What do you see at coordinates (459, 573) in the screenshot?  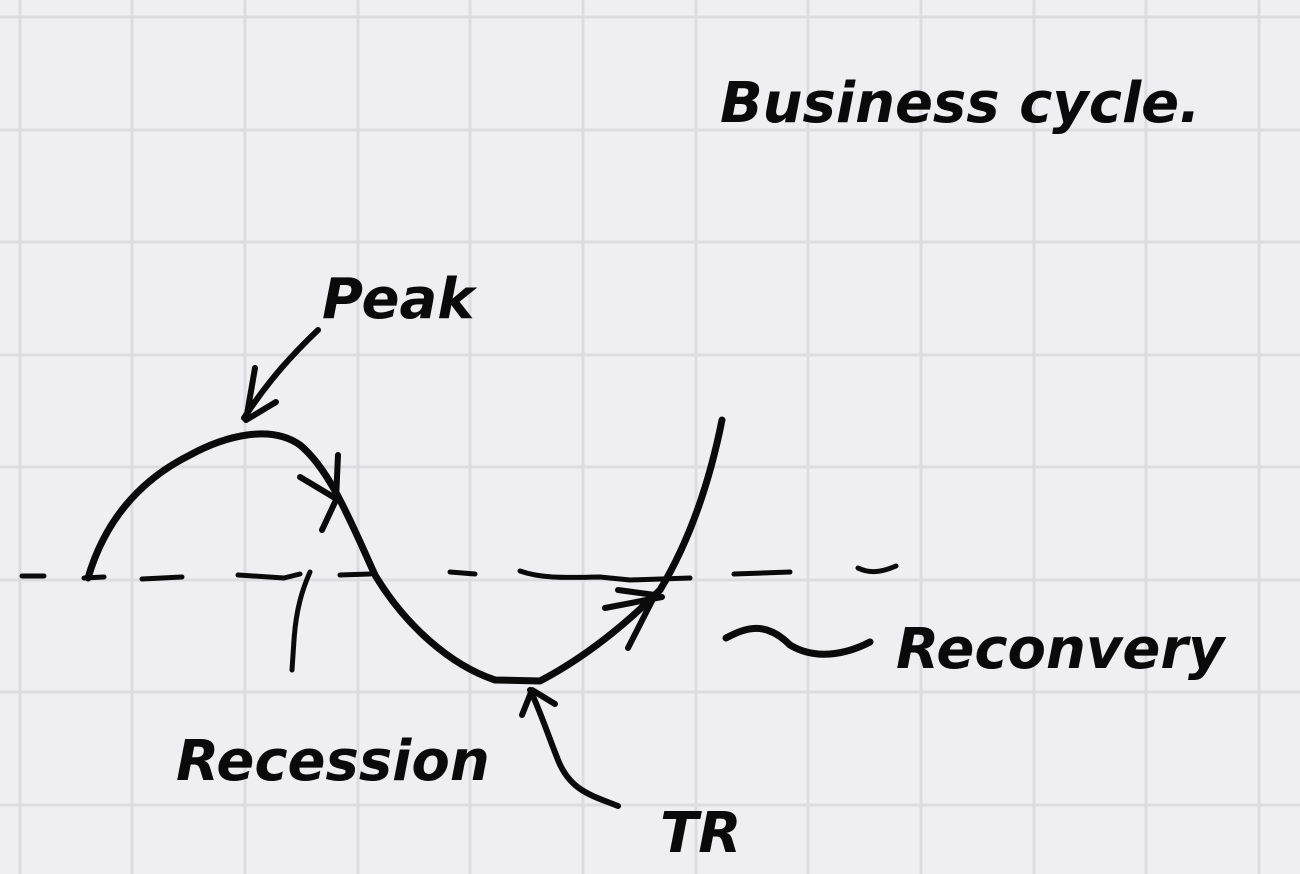 I see `trend-dashed-line` at bounding box center [459, 573].